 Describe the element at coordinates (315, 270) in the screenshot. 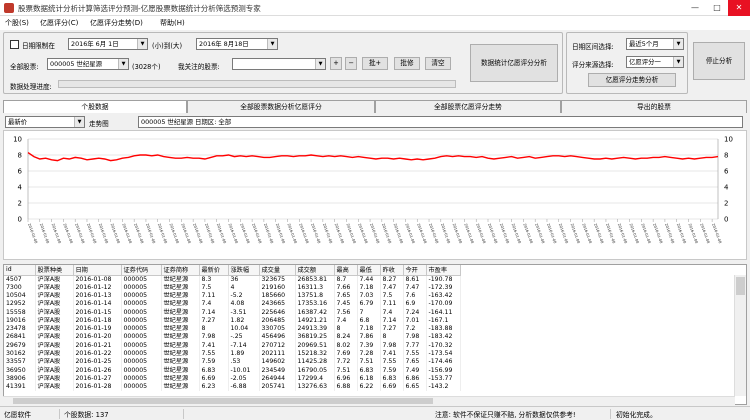

I see `column-header: 成交额` at that location.